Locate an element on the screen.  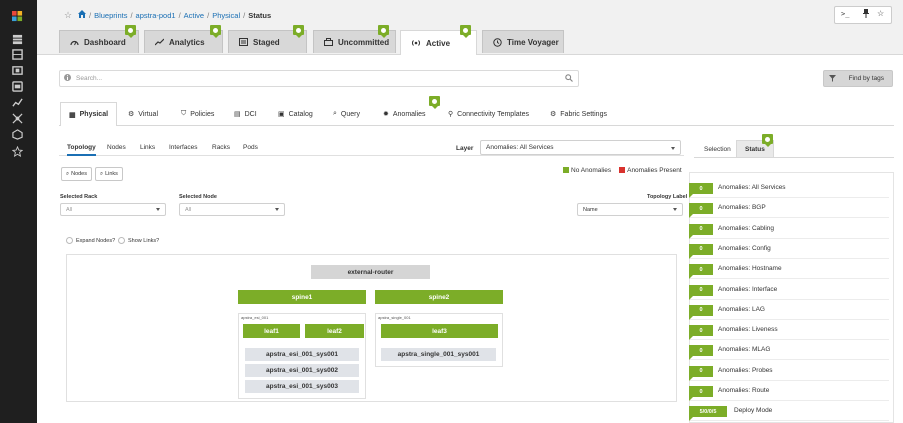
subtab-fabric-settings: ⚙ Fabric Settings is located at coordinates (578, 114).